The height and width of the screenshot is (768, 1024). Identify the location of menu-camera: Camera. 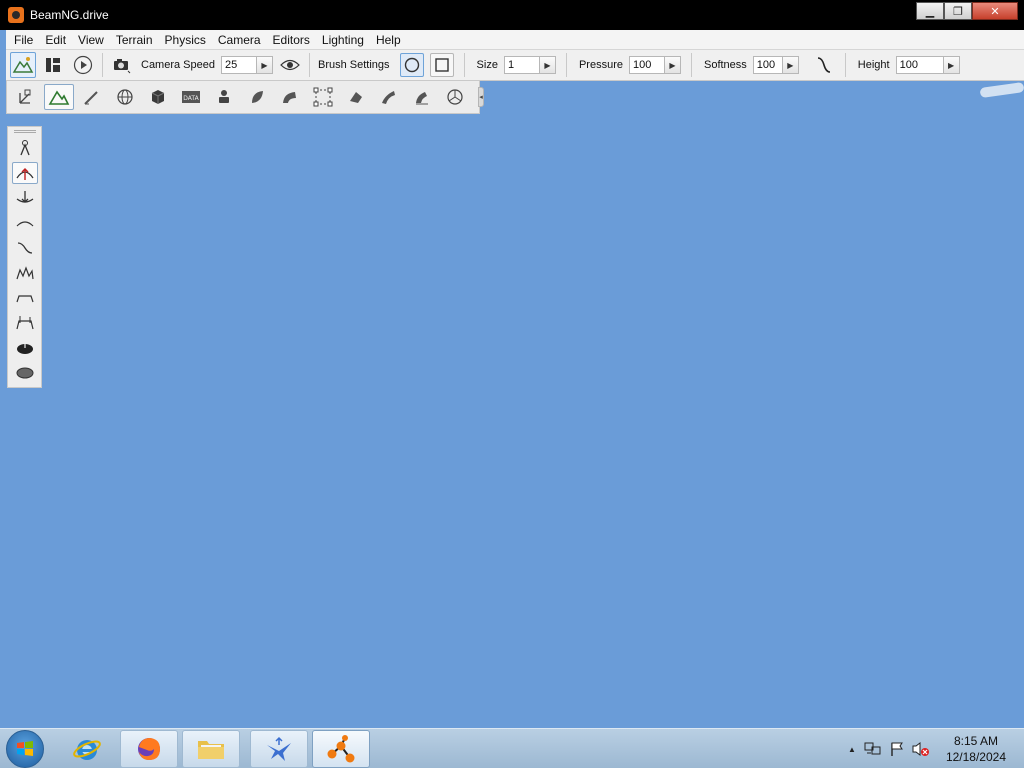
(239, 40).